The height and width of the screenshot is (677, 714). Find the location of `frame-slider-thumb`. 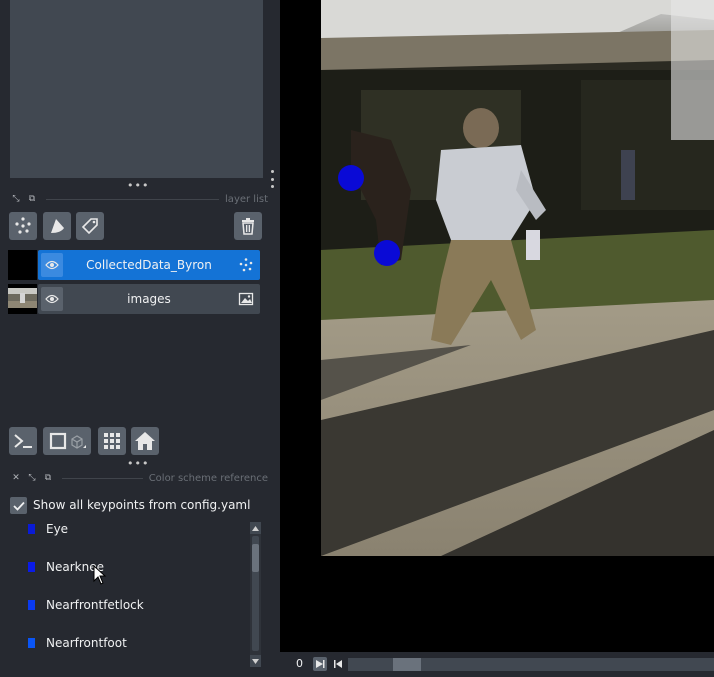

frame-slider-thumb is located at coordinates (407, 664).